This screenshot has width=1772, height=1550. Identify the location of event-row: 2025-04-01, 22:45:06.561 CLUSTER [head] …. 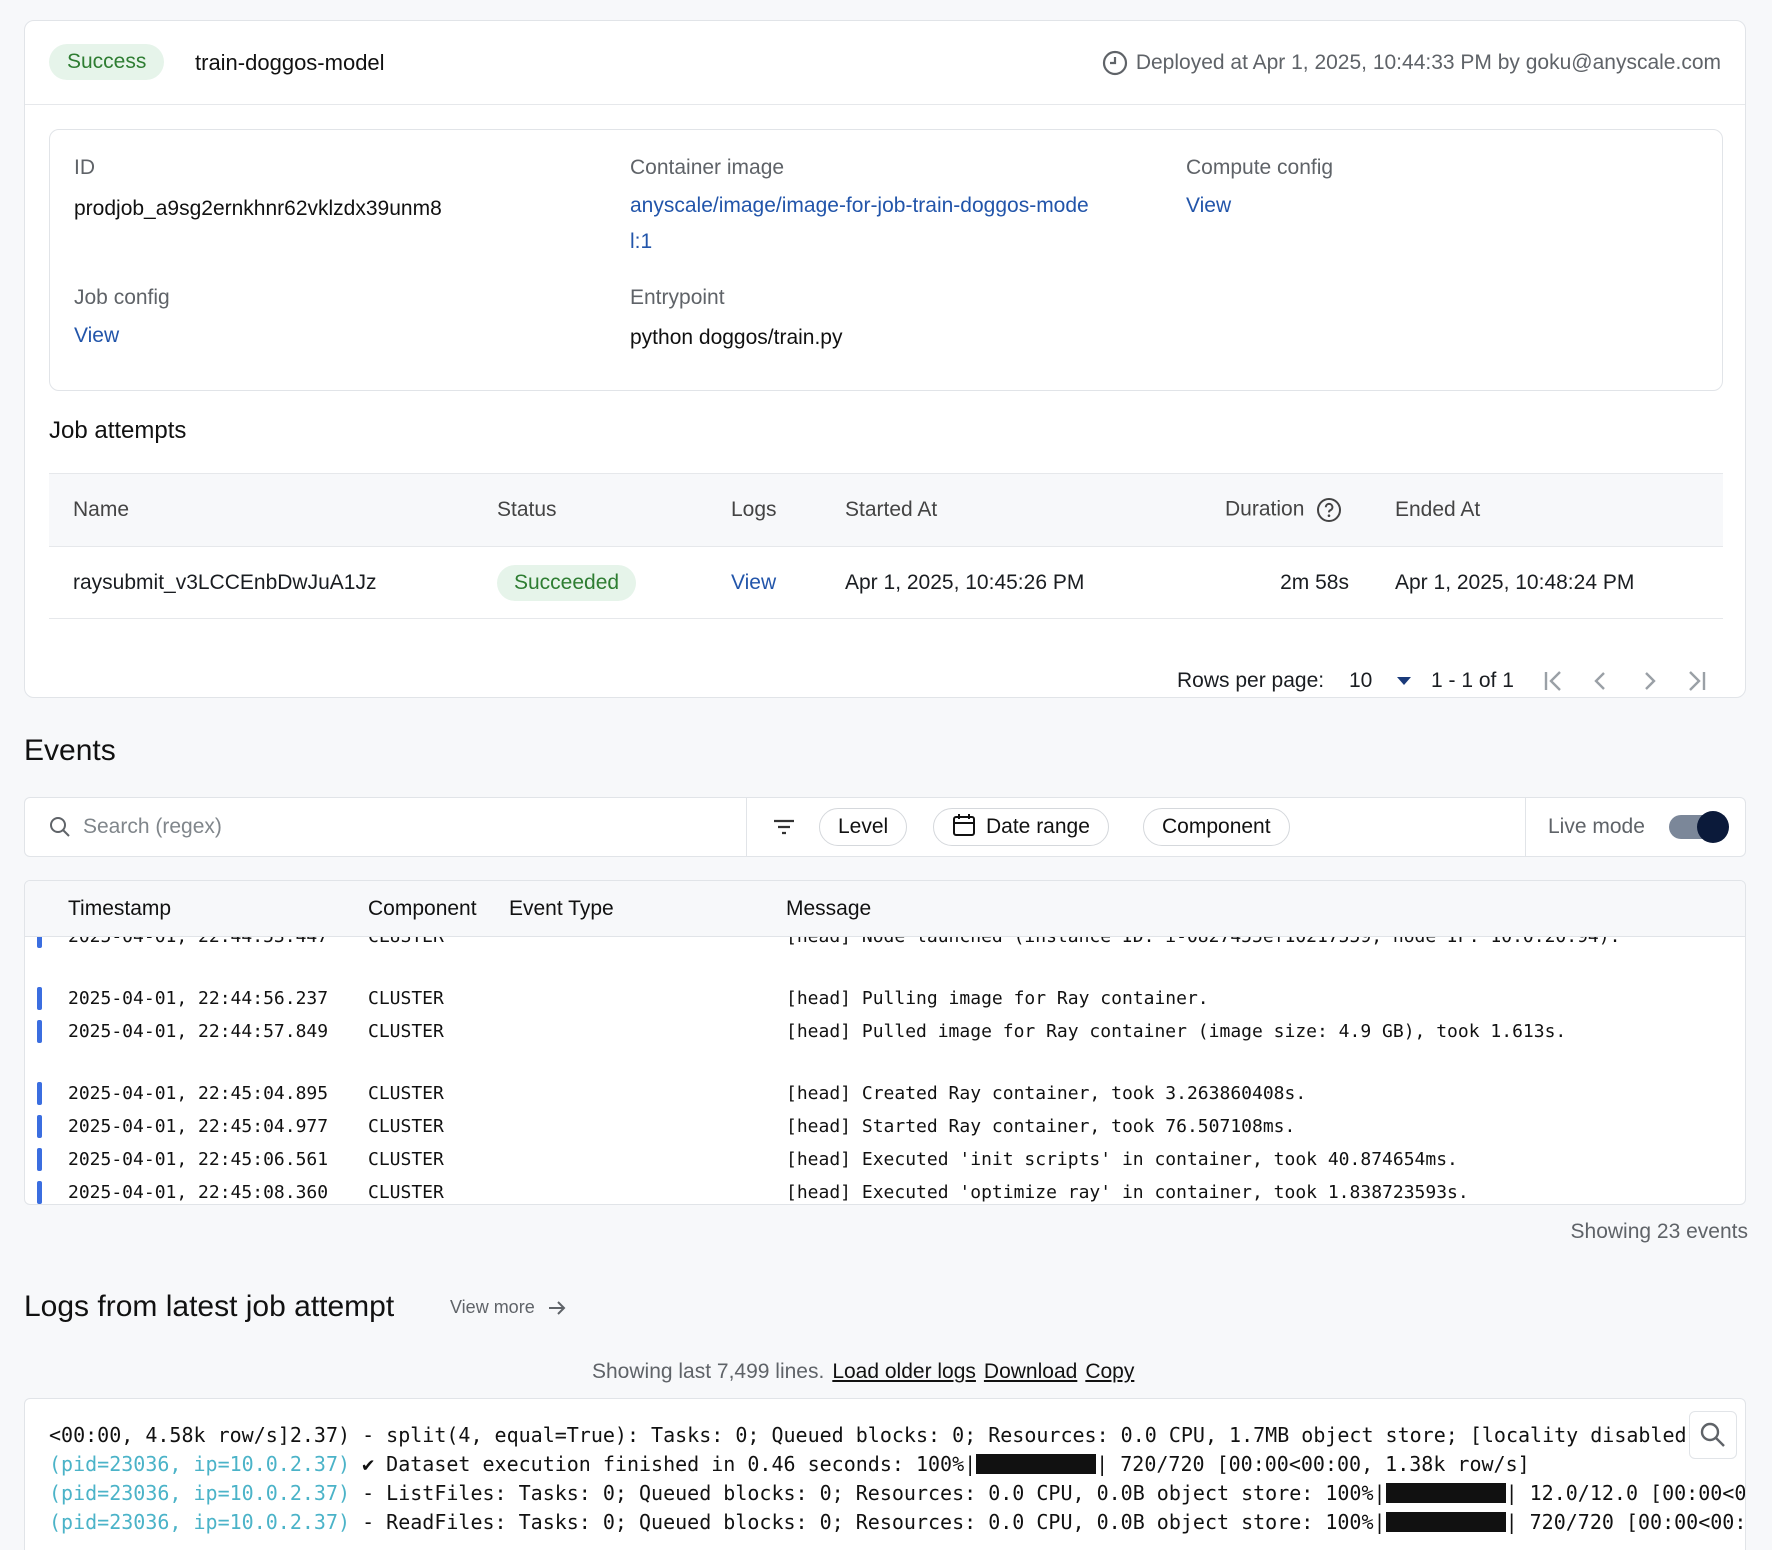
(885, 1160).